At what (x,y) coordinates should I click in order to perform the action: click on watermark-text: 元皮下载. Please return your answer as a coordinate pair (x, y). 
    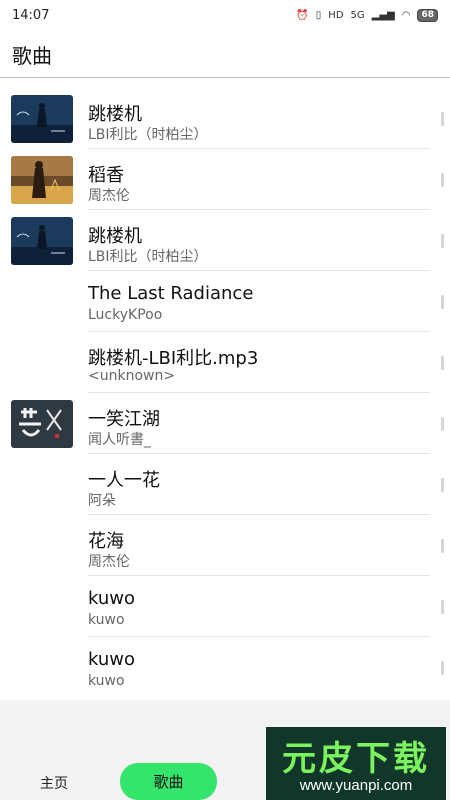
    Looking at the image, I should click on (356, 759).